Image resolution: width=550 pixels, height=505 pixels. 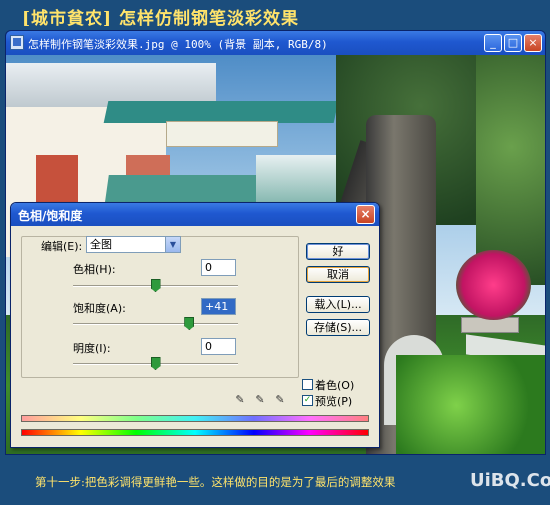 What do you see at coordinates (334, 385) in the screenshot?
I see `colorize-label: 着色(O)` at bounding box center [334, 385].